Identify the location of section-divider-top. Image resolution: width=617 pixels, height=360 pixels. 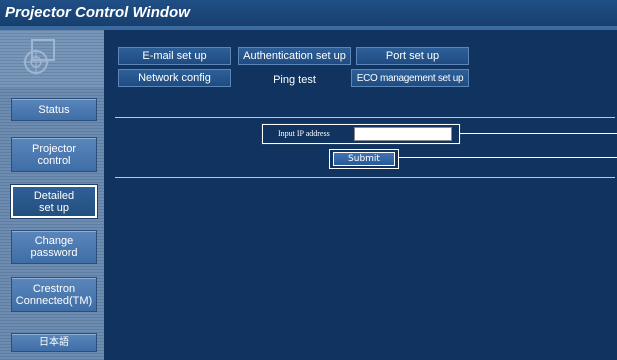
(365, 117).